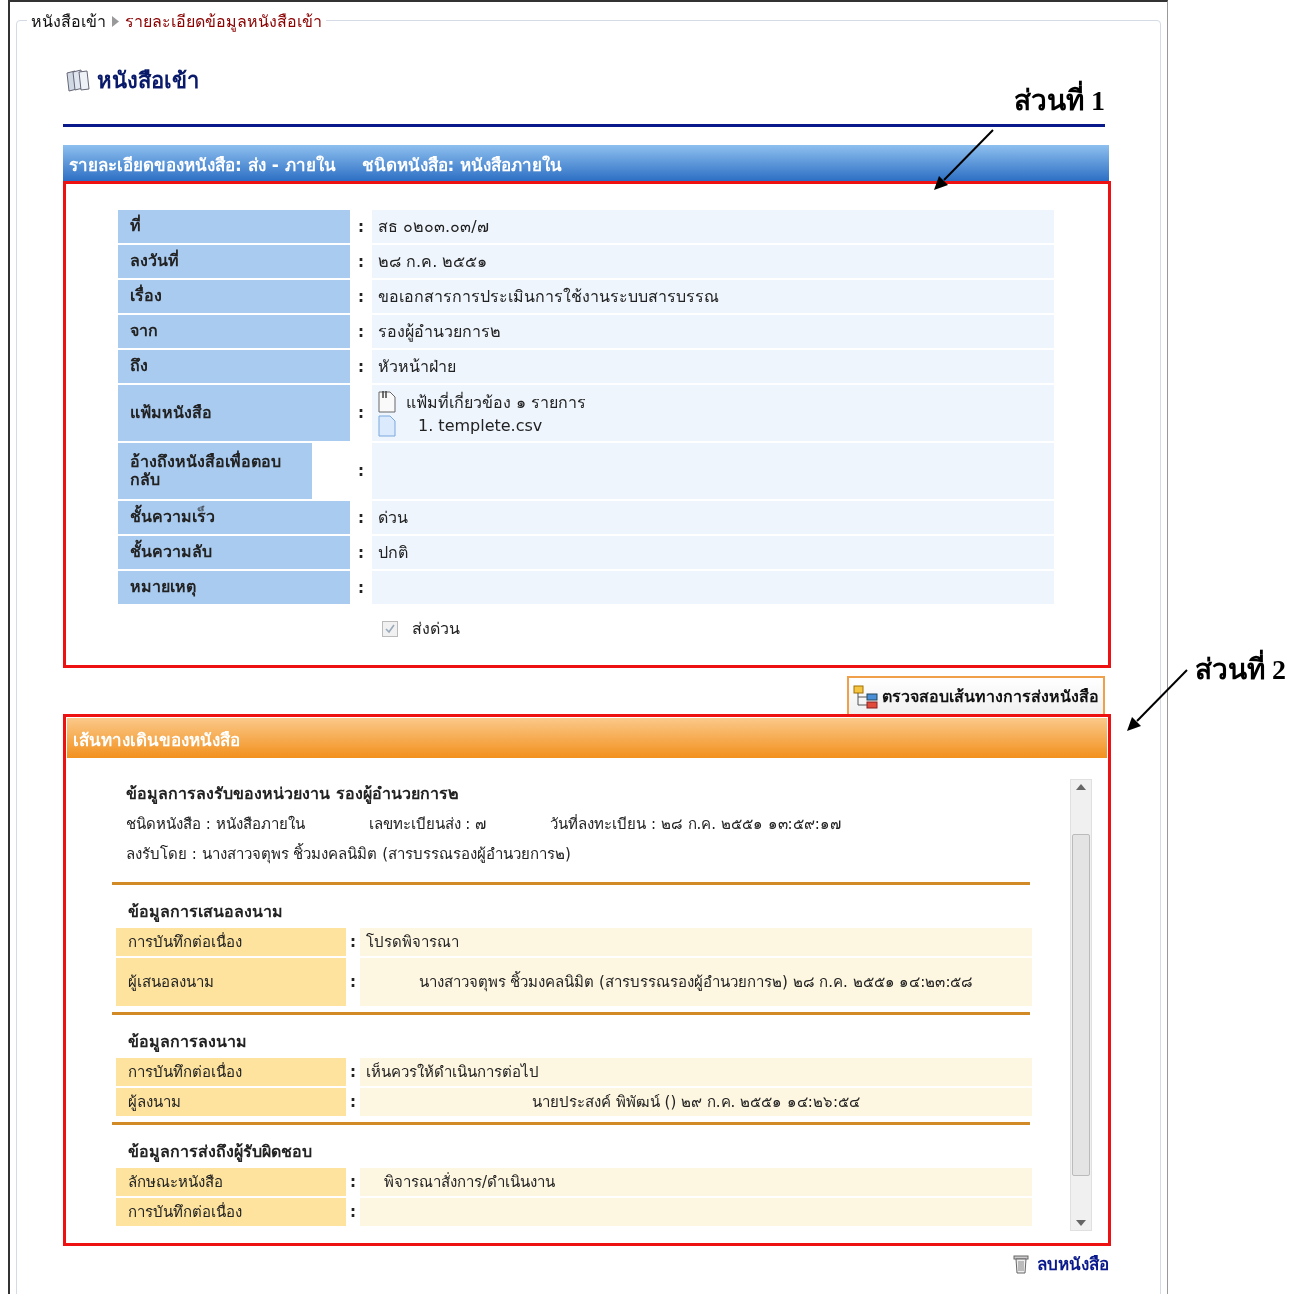 Image resolution: width=1301 pixels, height=1294 pixels. What do you see at coordinates (223, 21) in the screenshot?
I see `breadcrumb-link: รายละเอียดข้อมูลหนังสือเข้า` at bounding box center [223, 21].